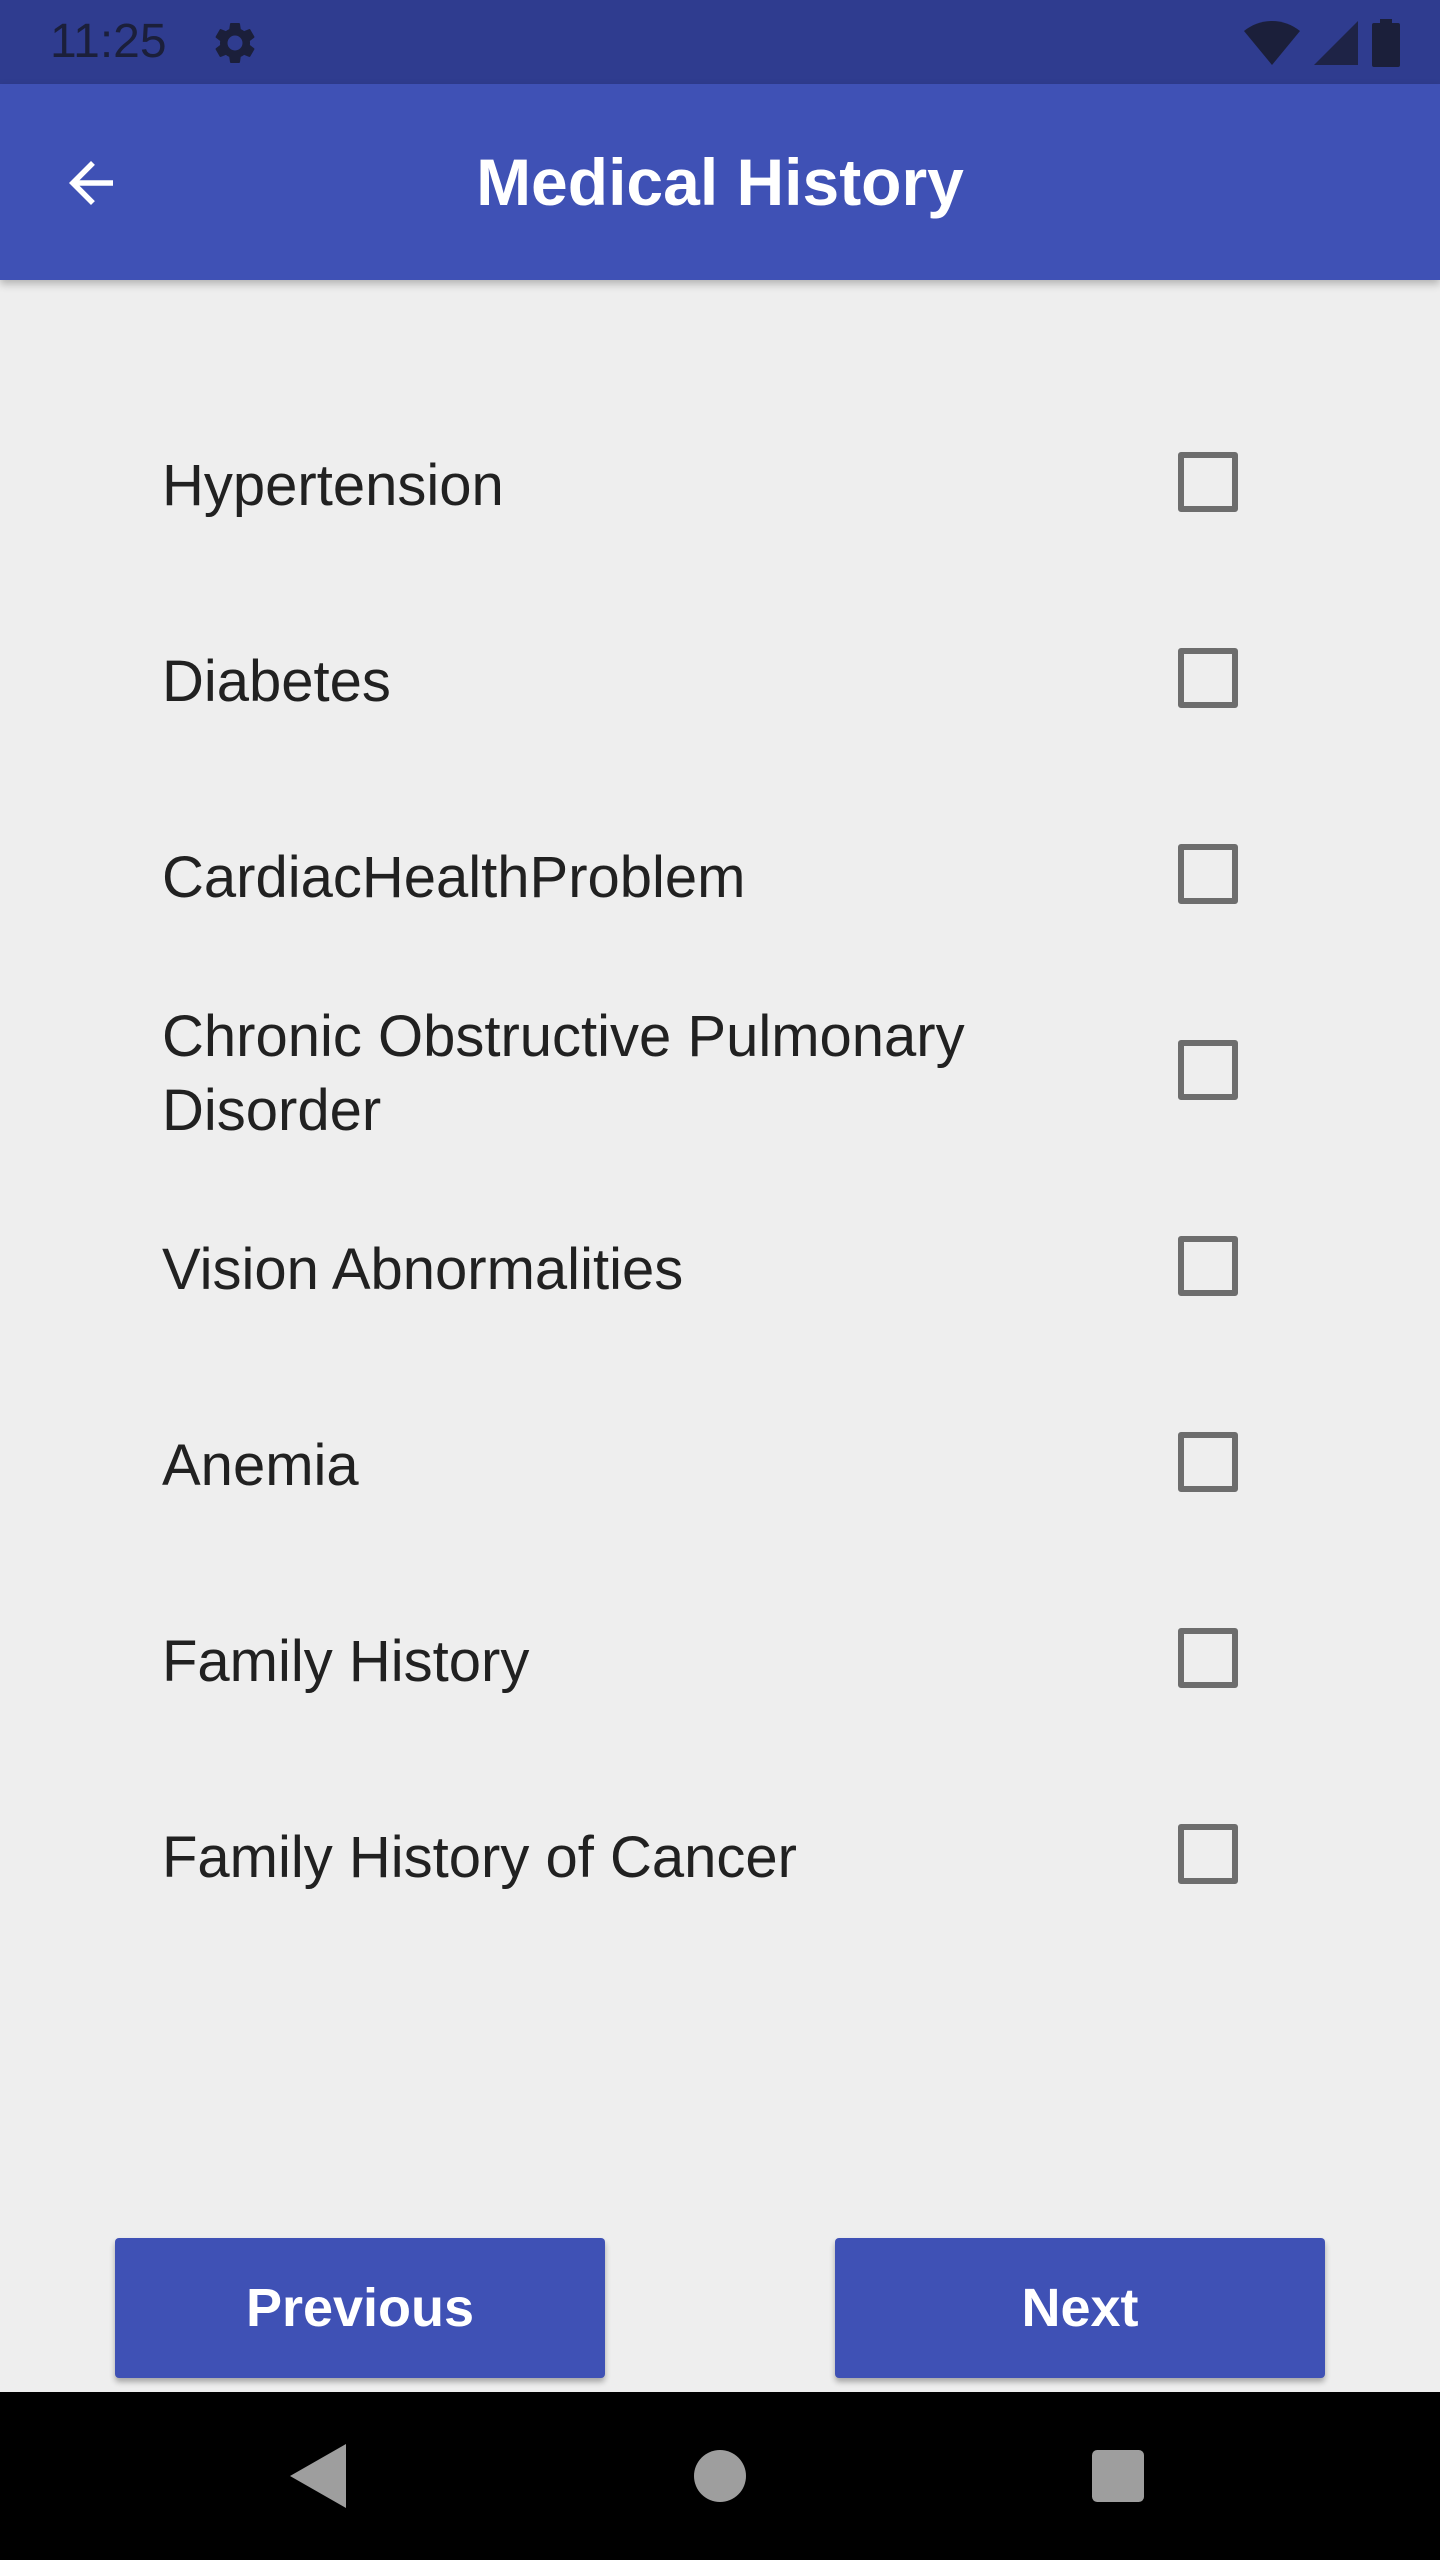  I want to click on list-item-cardiac: CardiacHealthProblem, so click(720, 878).